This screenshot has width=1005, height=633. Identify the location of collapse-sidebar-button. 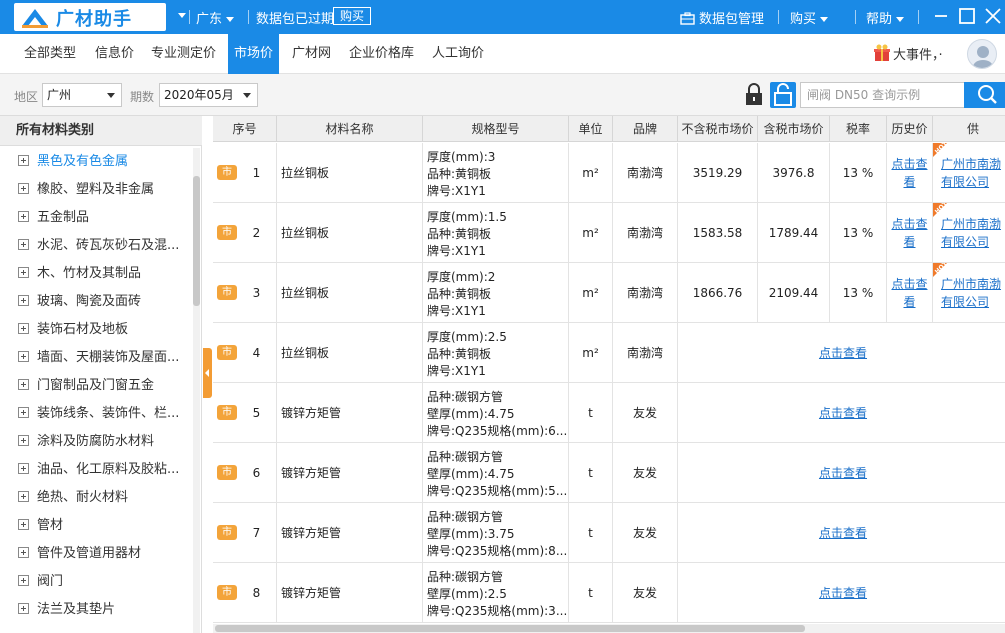
(207, 373).